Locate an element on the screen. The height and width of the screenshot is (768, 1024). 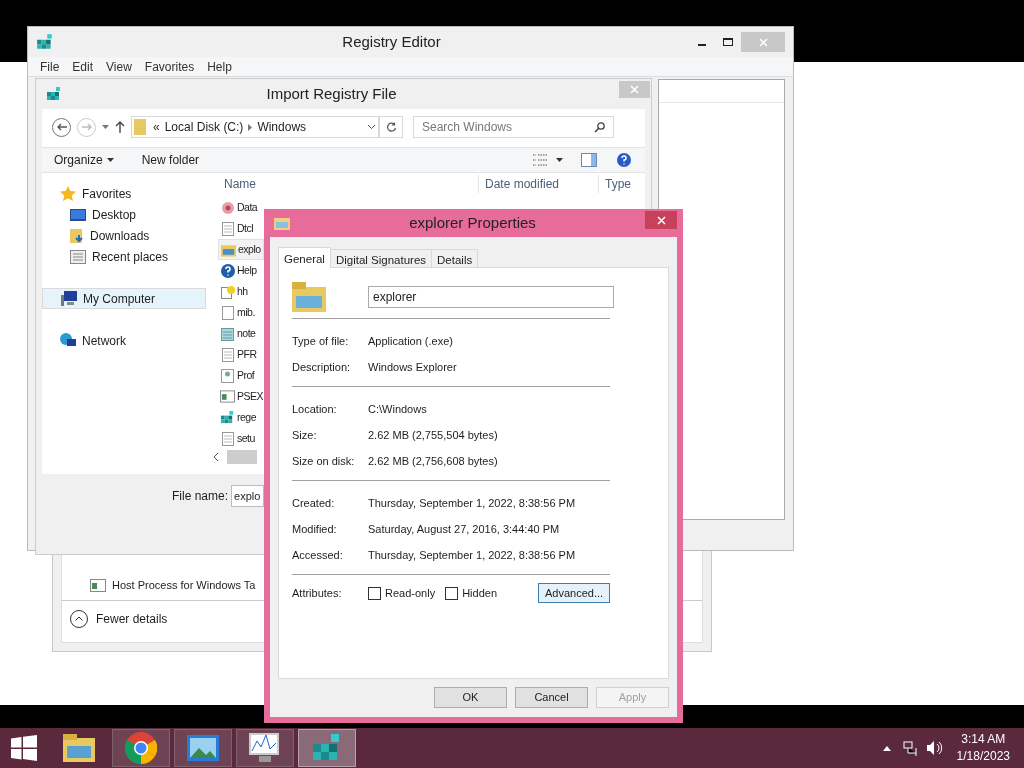
list-entry: Dtcl is located at coordinates (241, 228).